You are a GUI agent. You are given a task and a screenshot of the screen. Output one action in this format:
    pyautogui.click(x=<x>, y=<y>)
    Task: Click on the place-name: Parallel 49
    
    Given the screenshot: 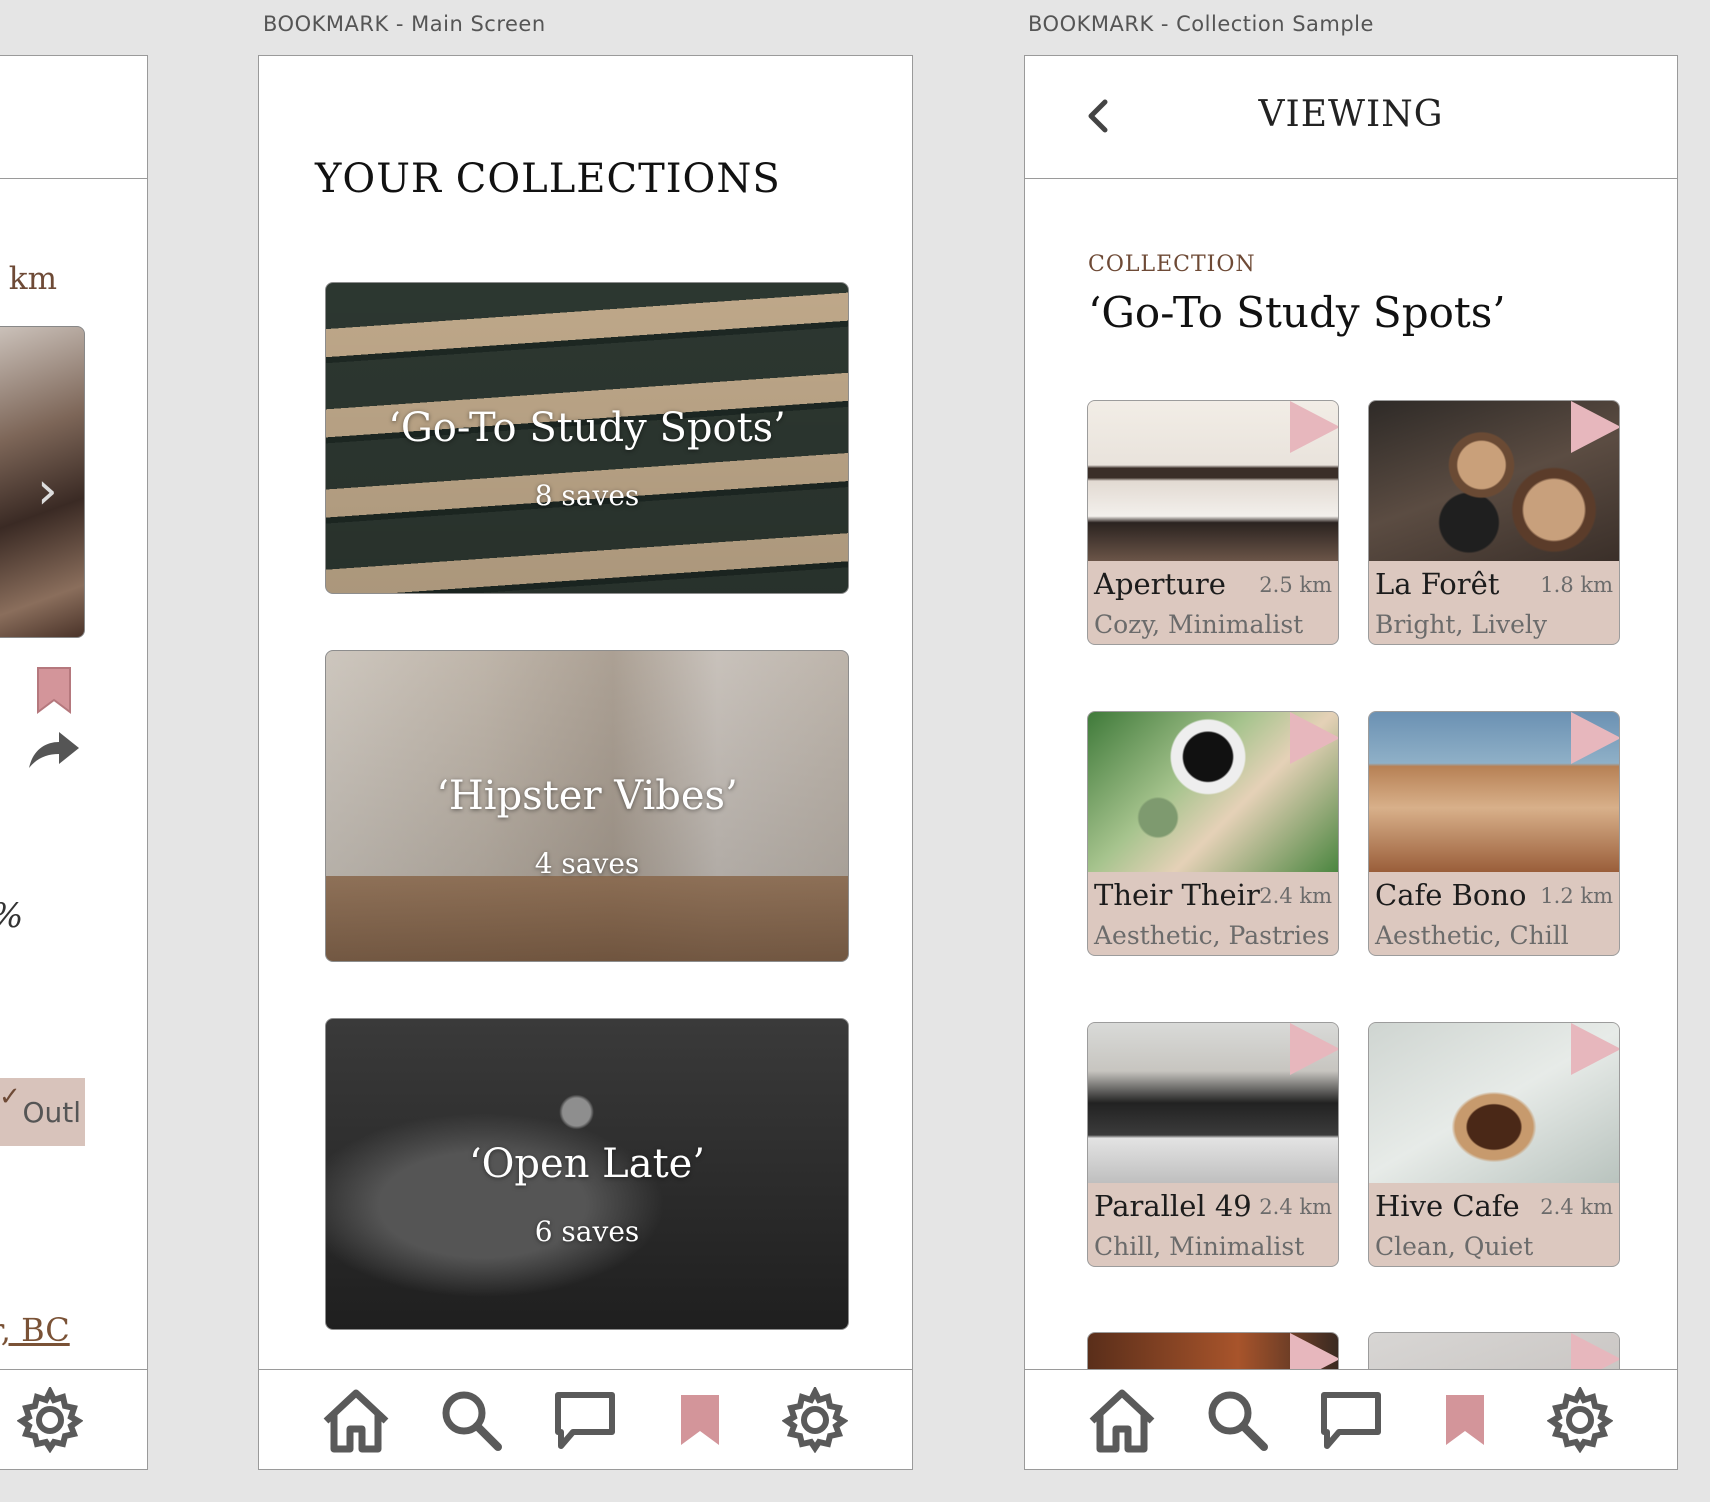 What is the action you would take?
    pyautogui.click(x=1173, y=1206)
    